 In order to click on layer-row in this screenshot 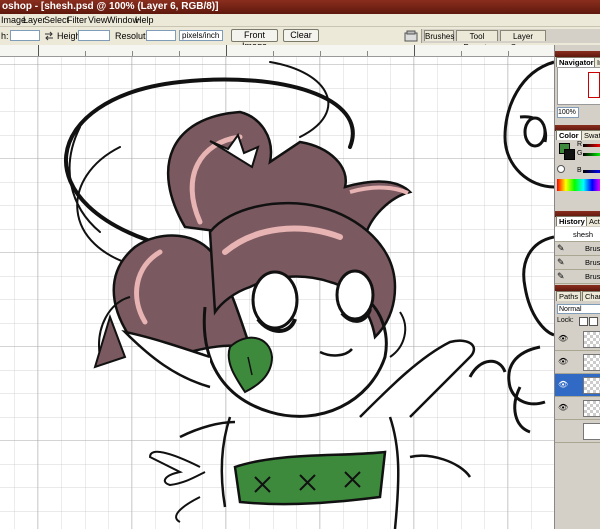, I will do `click(577, 431)`.